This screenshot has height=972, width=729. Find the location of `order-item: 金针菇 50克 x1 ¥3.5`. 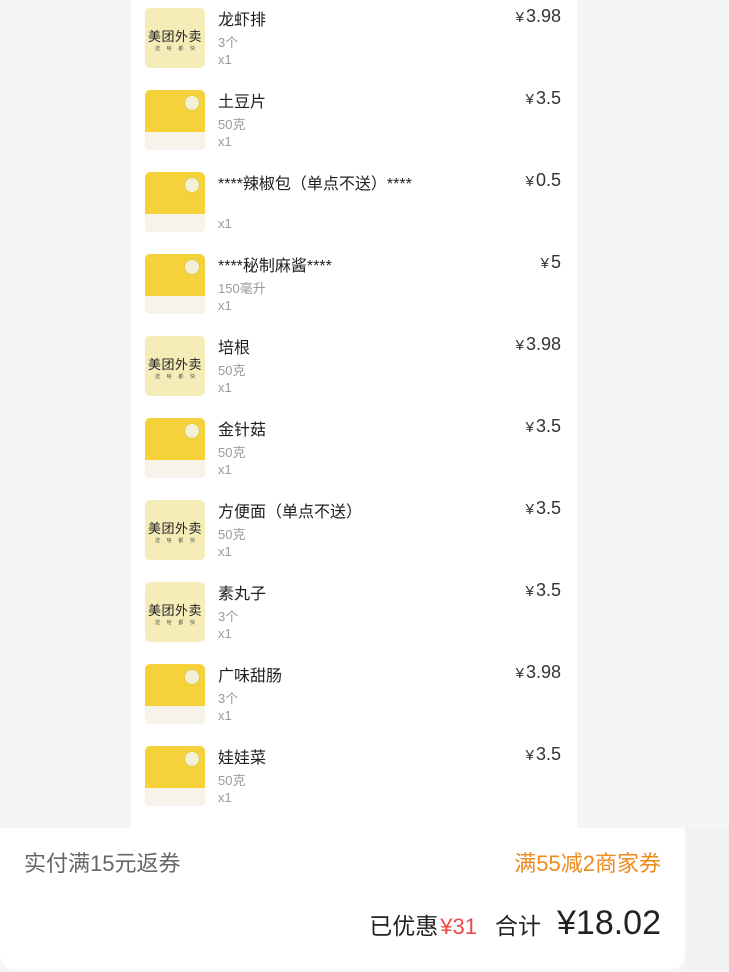

order-item: 金针菇 50克 x1 ¥3.5 is located at coordinates (354, 451).